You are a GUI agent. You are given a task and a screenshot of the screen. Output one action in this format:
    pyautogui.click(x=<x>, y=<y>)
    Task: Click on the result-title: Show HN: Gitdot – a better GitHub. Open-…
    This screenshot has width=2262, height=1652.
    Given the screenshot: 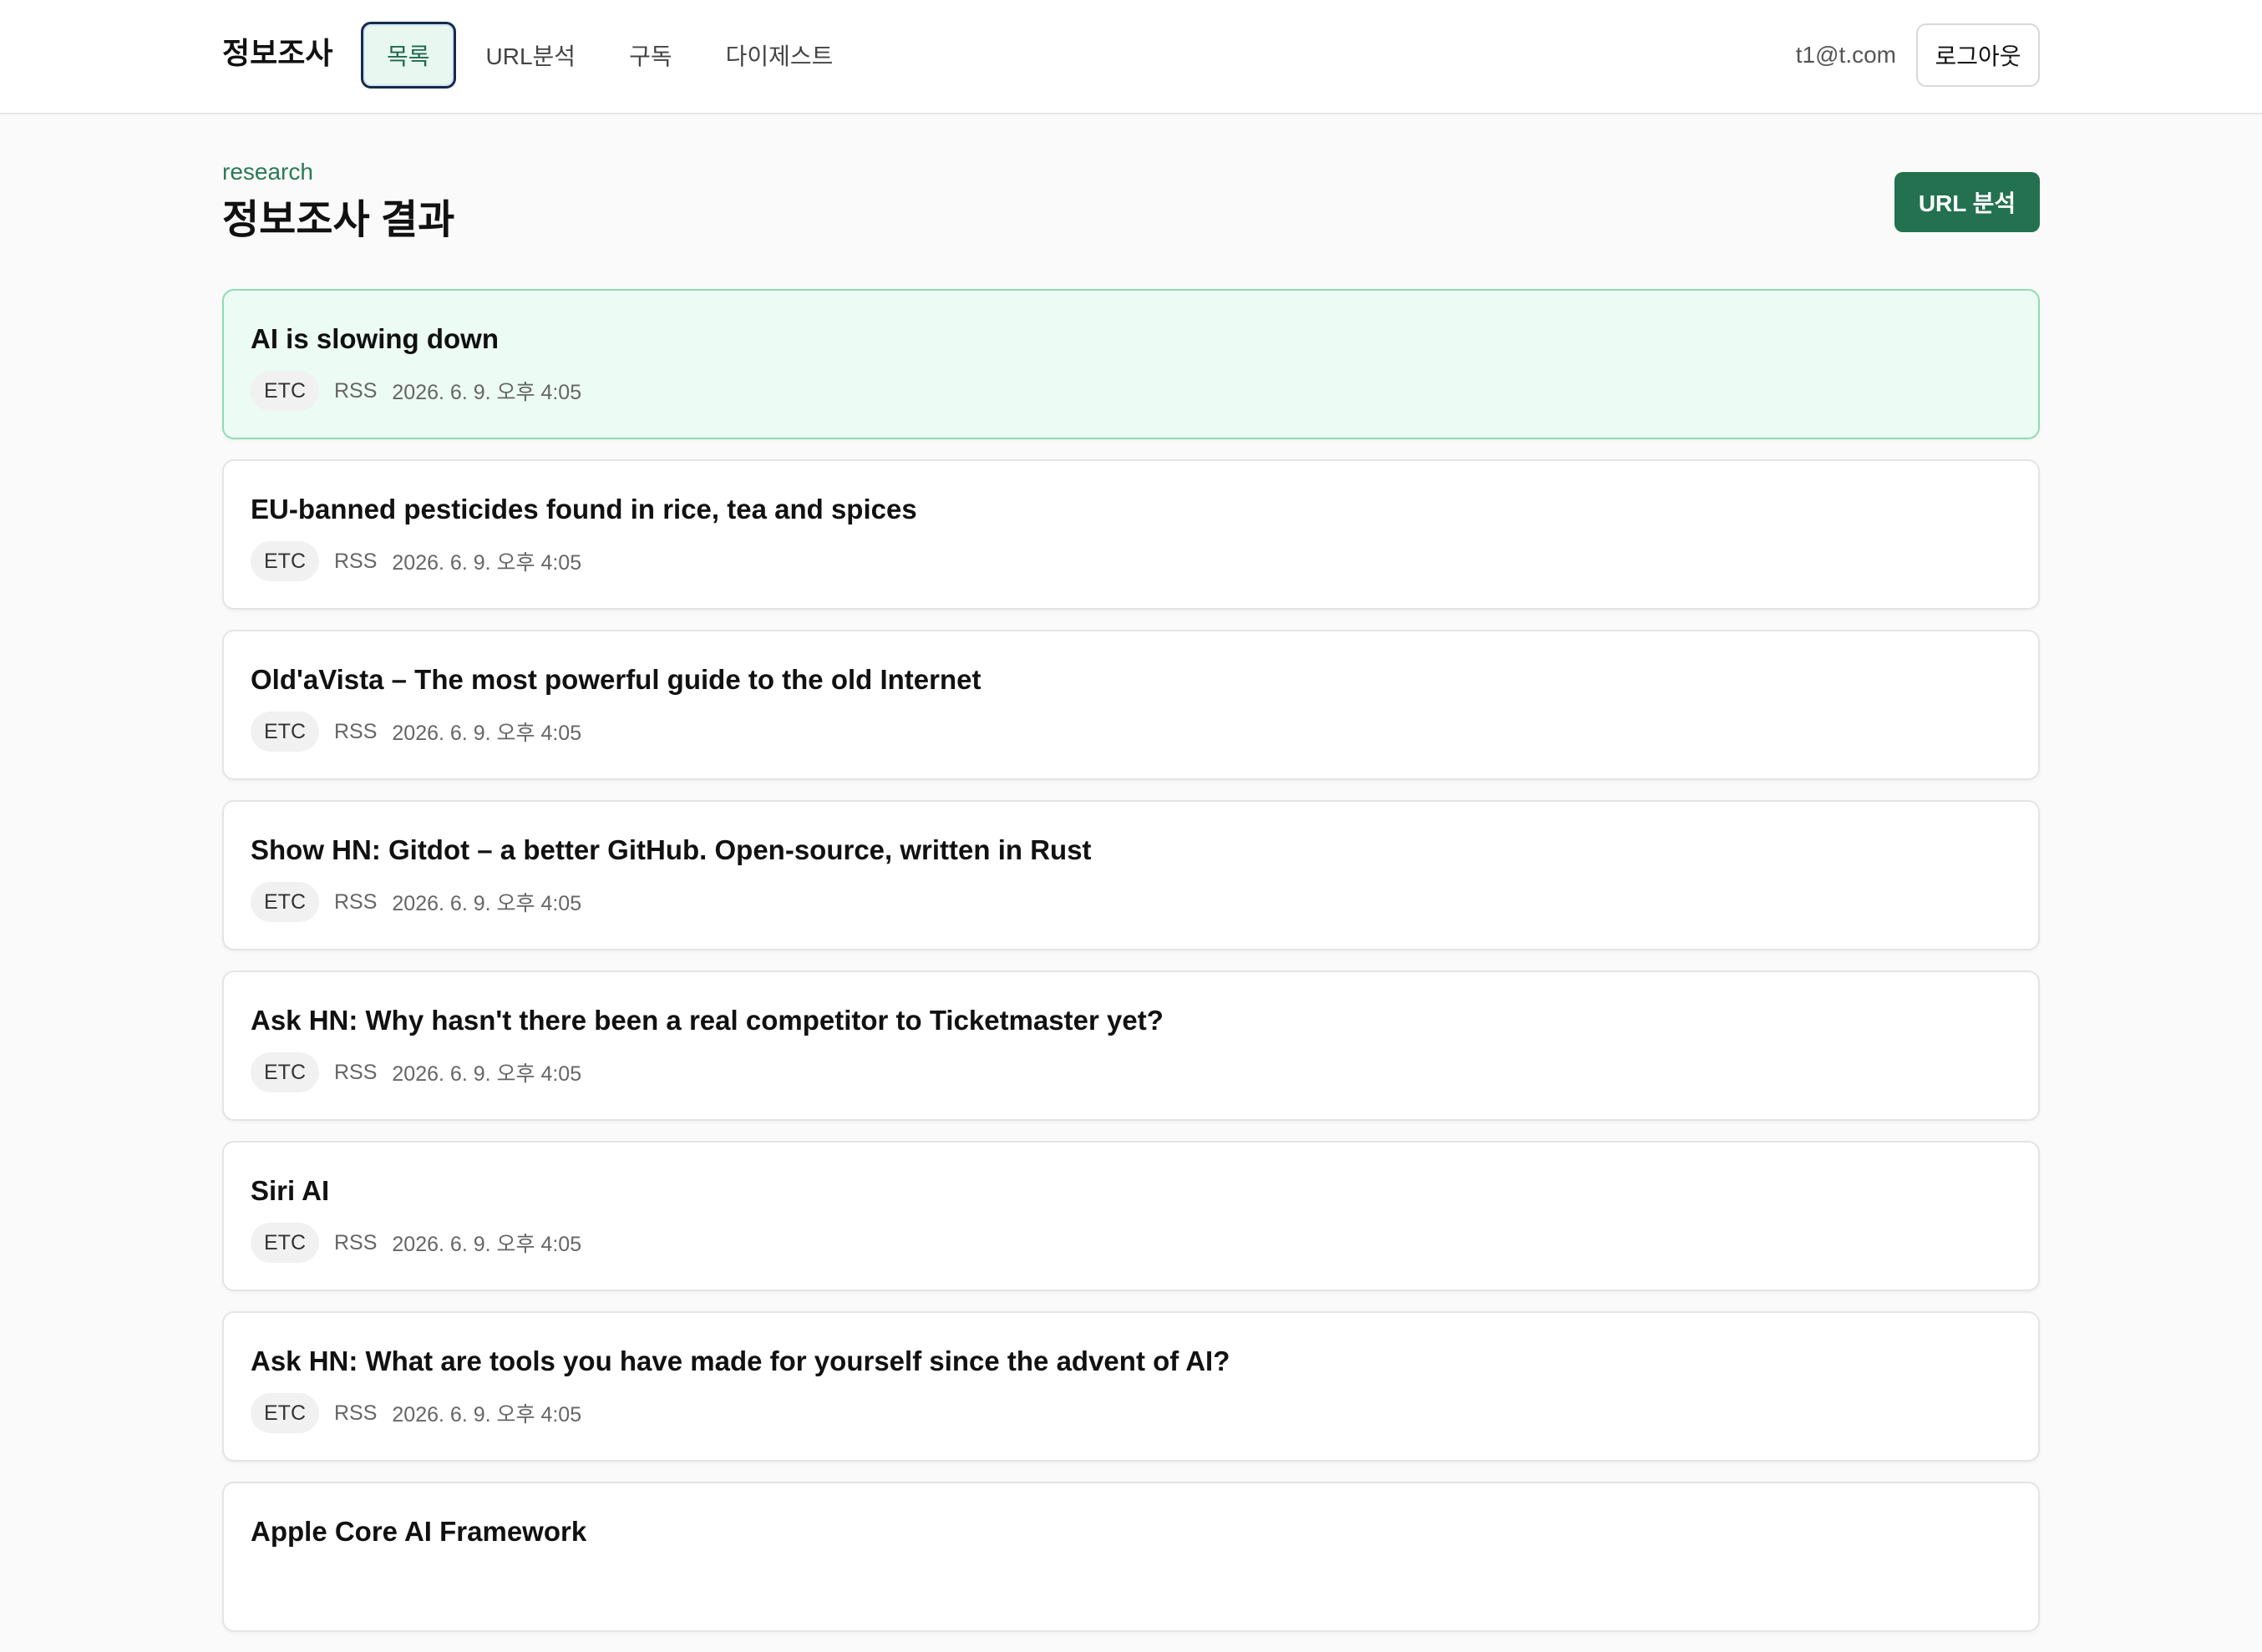 What is the action you would take?
    pyautogui.click(x=671, y=850)
    